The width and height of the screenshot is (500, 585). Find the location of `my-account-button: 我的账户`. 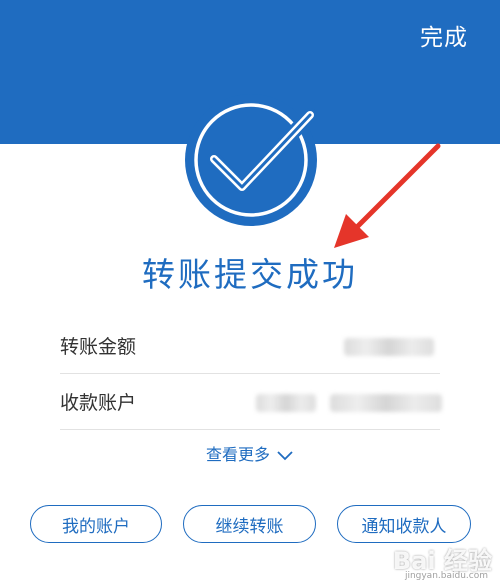

my-account-button: 我的账户 is located at coordinates (96, 524).